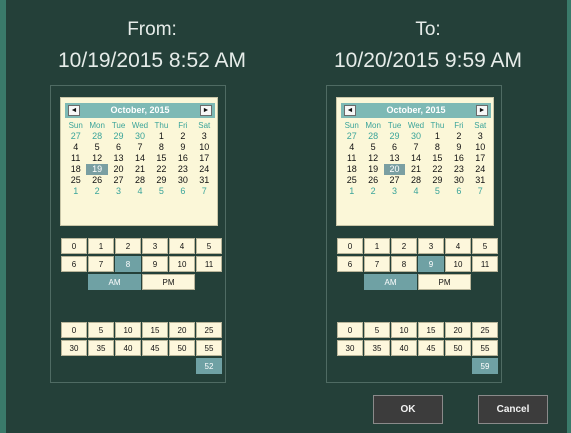  What do you see at coordinates (128, 348) in the screenshot?
I see `minute-option: 40` at bounding box center [128, 348].